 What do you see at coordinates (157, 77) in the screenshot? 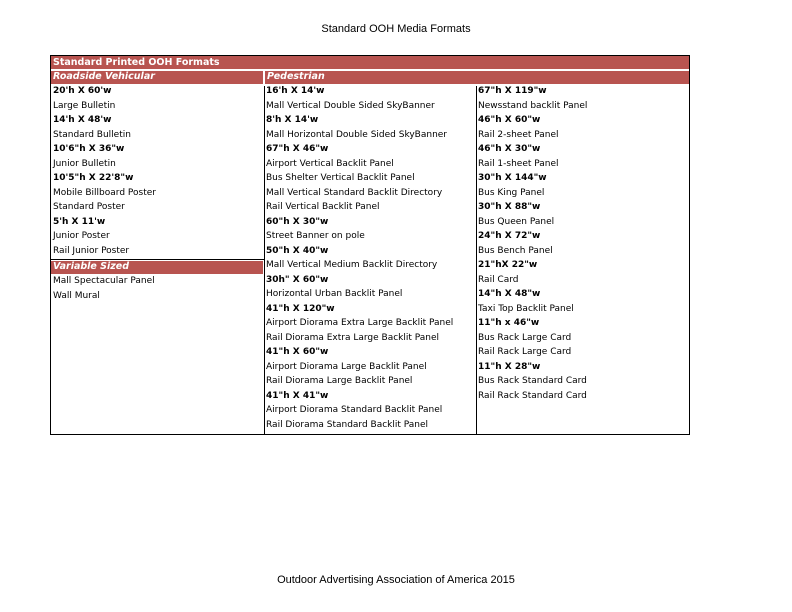
I see `roadside-header: Roadside Vehicular` at bounding box center [157, 77].